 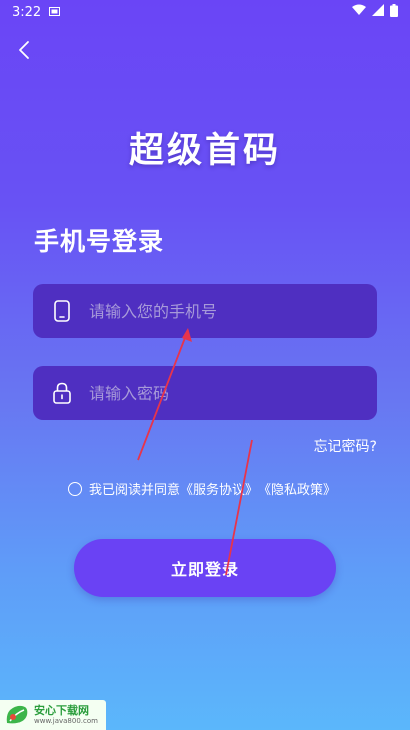 I want to click on login-button: 立即登录, so click(x=205, y=568).